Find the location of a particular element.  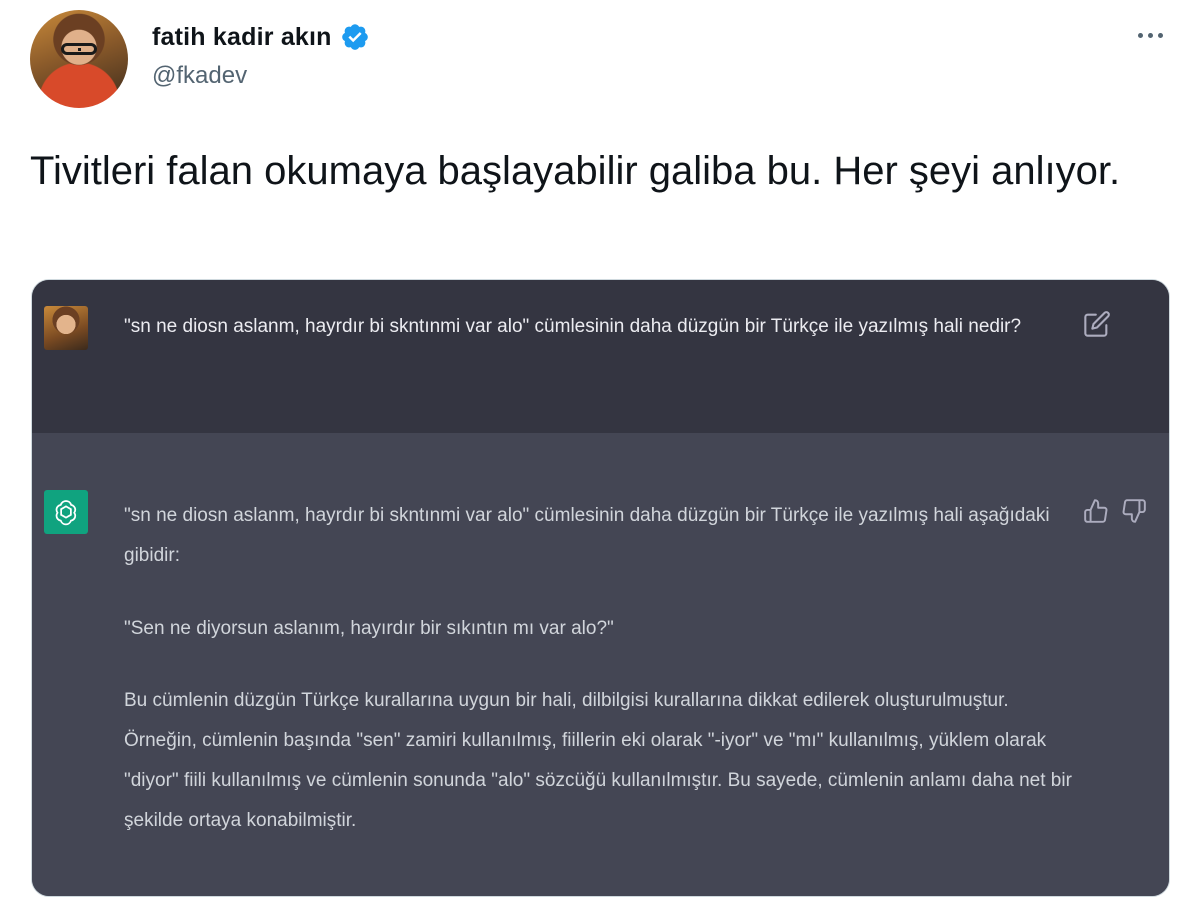

thumbs-up-icon is located at coordinates (1096, 511).